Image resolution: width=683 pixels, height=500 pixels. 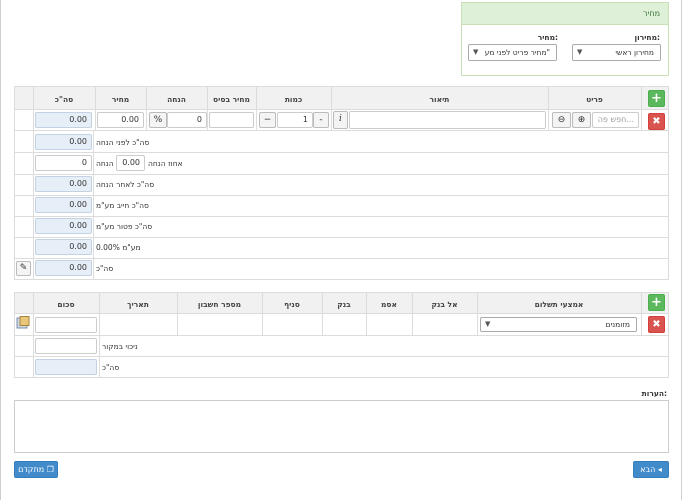 I want to click on next-button: הבא ◂, so click(x=651, y=469).